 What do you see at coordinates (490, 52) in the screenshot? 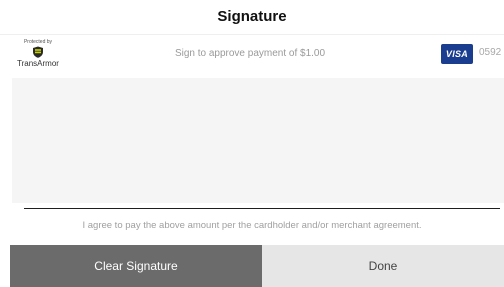
I see `card-last-digits: 0592` at bounding box center [490, 52].